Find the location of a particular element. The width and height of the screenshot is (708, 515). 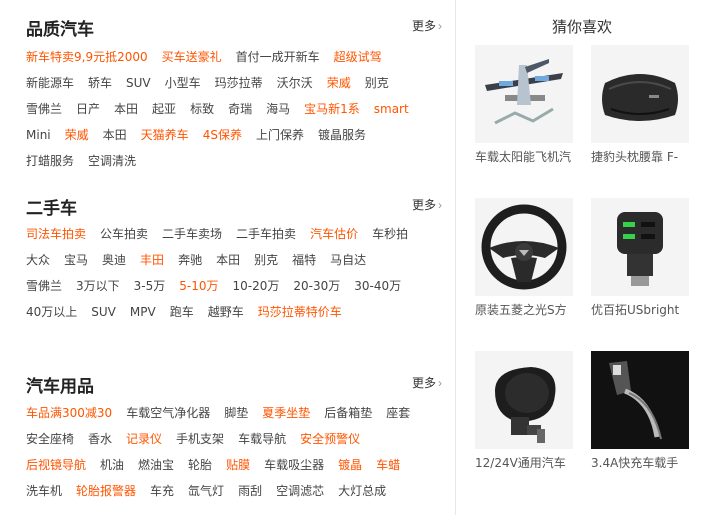

category-link: 标致 is located at coordinates (202, 109).